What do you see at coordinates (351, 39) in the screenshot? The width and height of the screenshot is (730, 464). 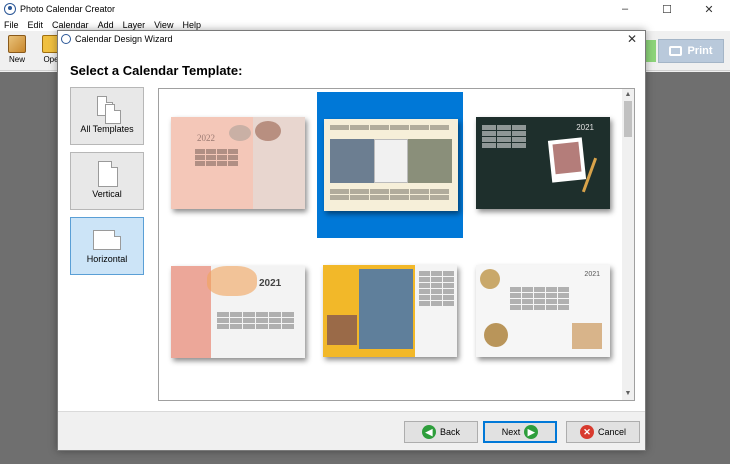 I see `dialog-titlebar: Calendar Design Wizard ✕` at bounding box center [351, 39].